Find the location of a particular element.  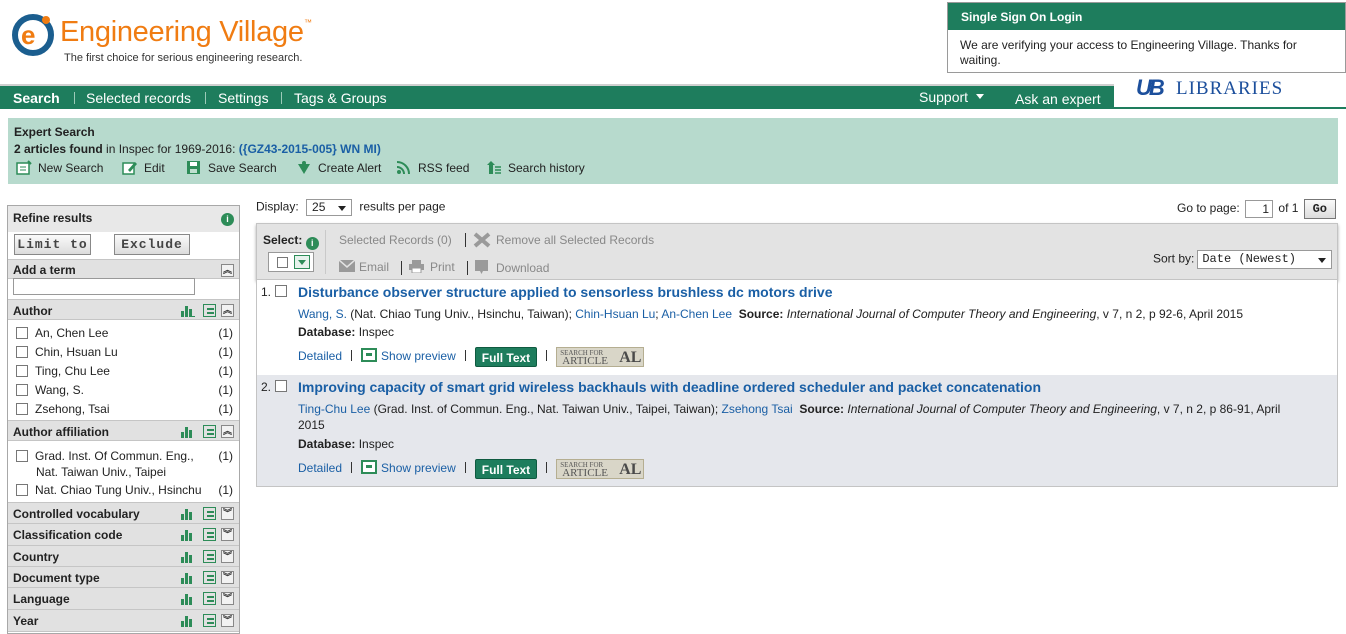

new-search-button: New Search is located at coordinates (59, 167).